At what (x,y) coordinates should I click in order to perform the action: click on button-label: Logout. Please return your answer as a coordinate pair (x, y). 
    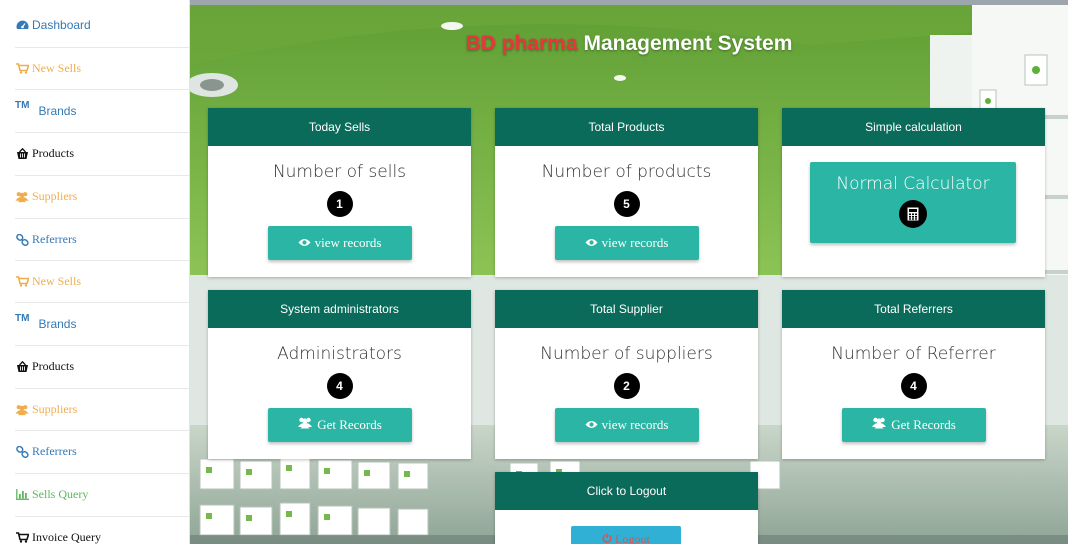
    Looking at the image, I should click on (632, 538).